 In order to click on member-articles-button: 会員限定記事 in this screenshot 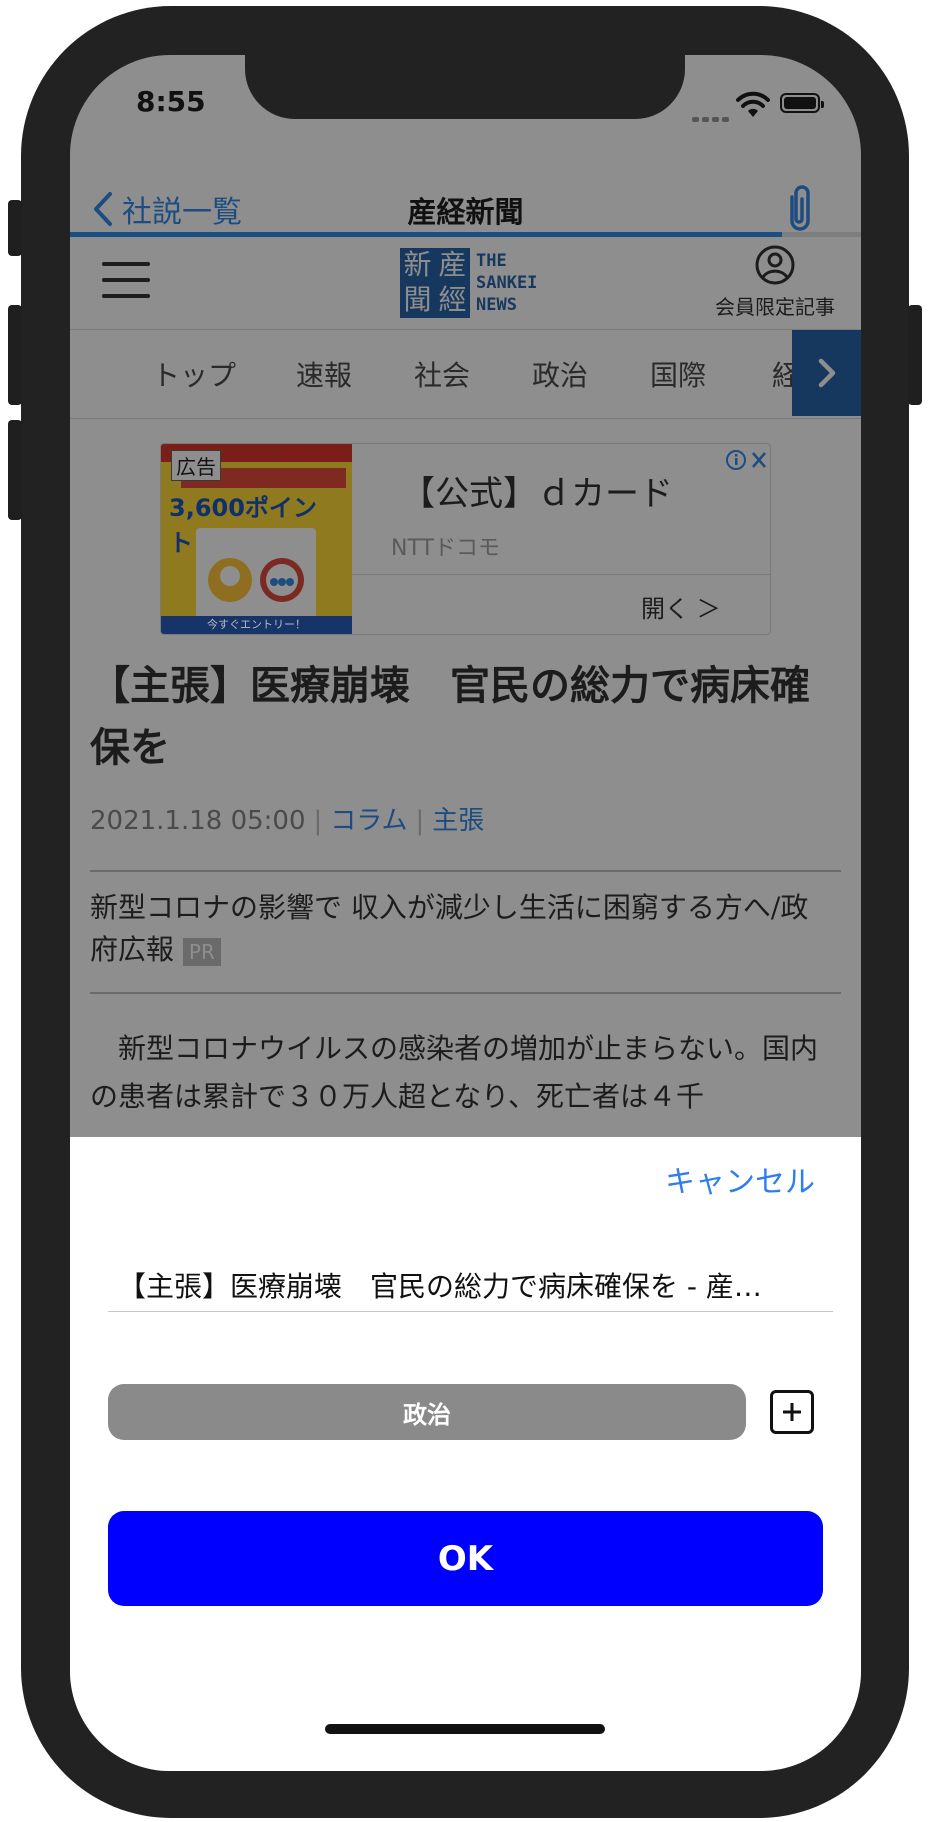, I will do `click(775, 282)`.